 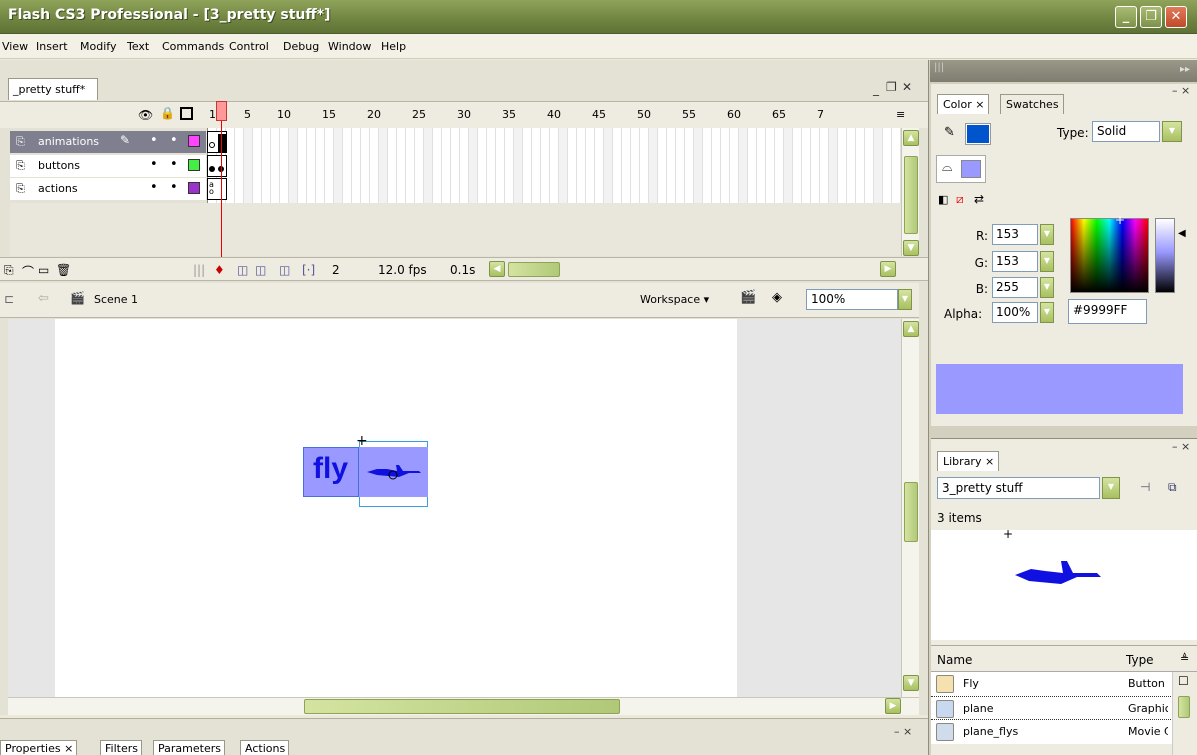 I want to click on scene-name: Scene 1, so click(x=116, y=299).